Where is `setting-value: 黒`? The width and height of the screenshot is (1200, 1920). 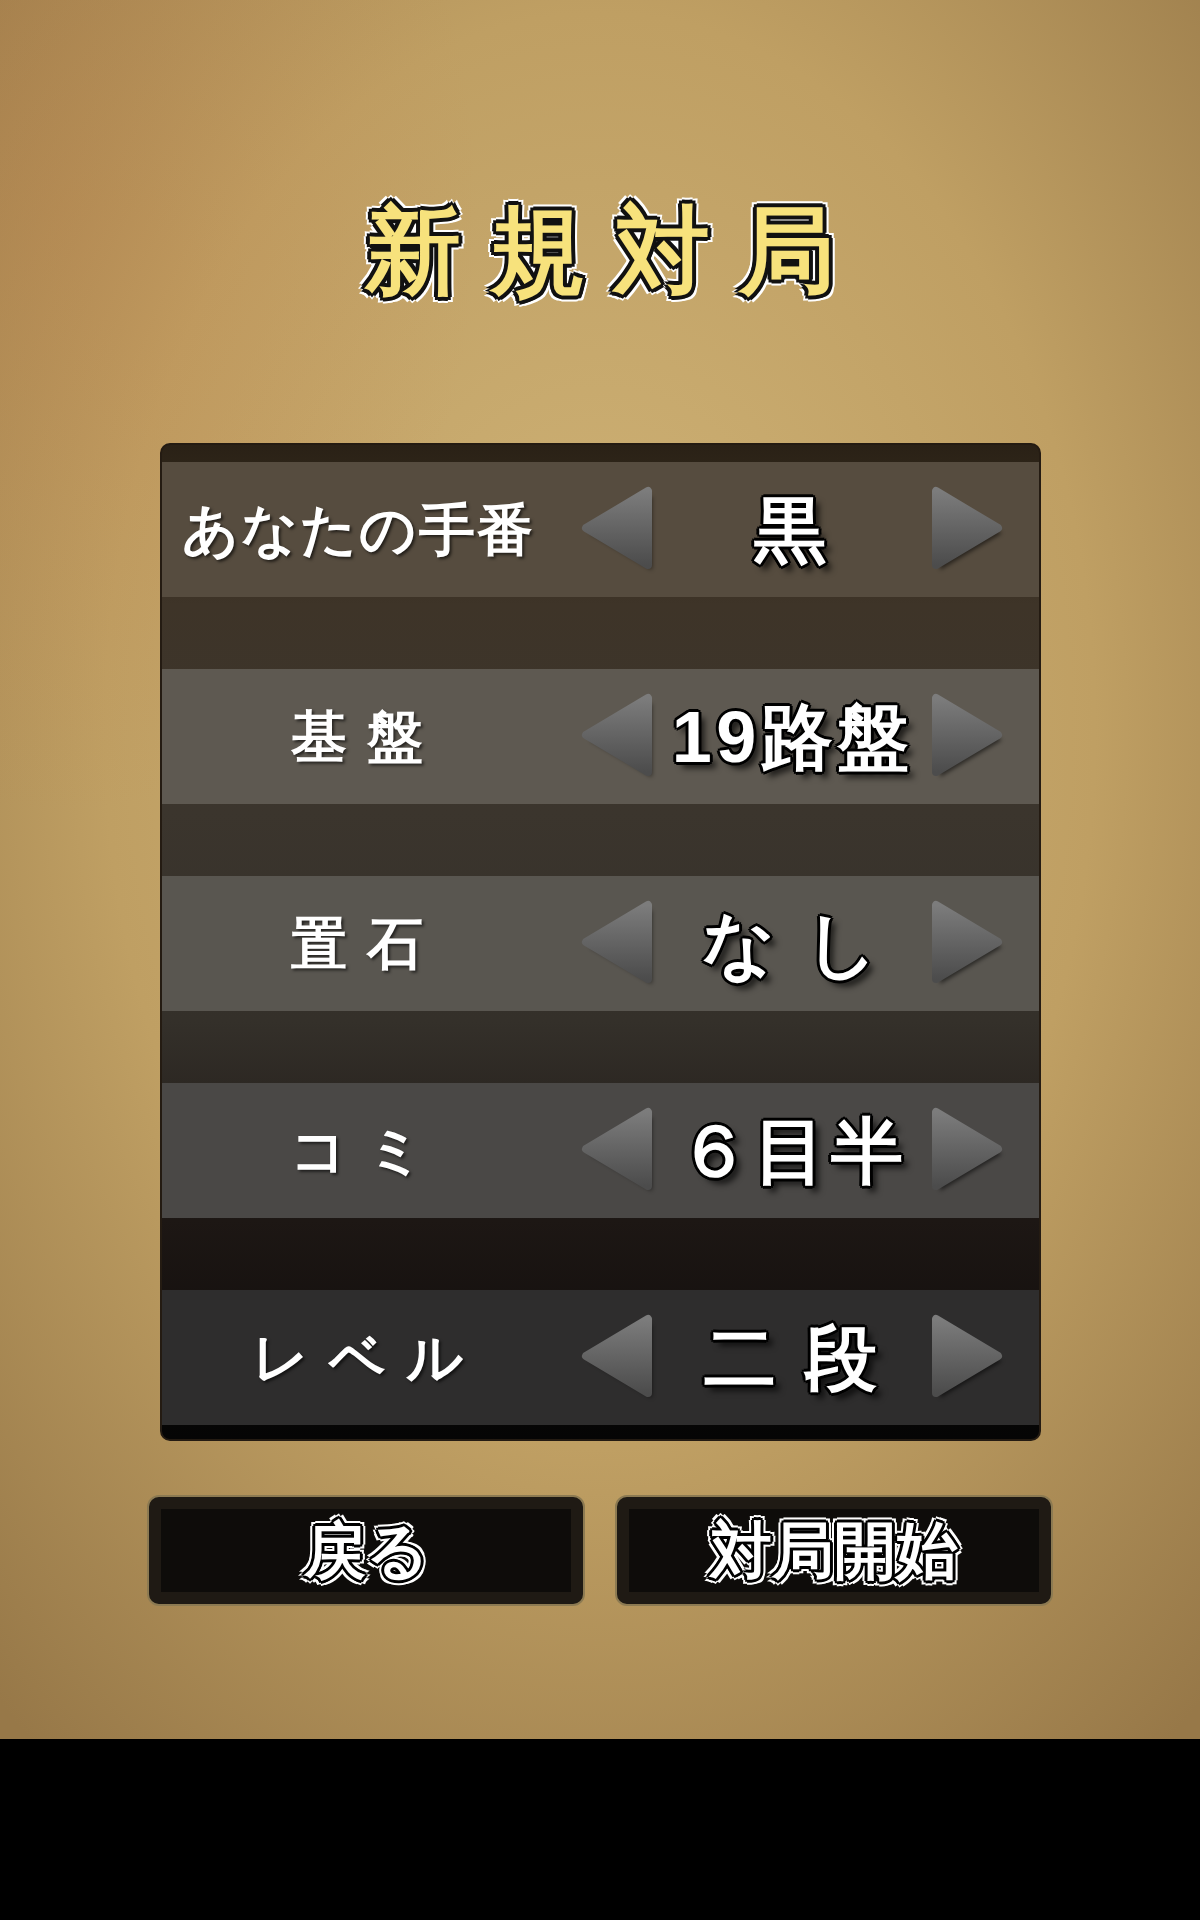 setting-value: 黒 is located at coordinates (792, 529).